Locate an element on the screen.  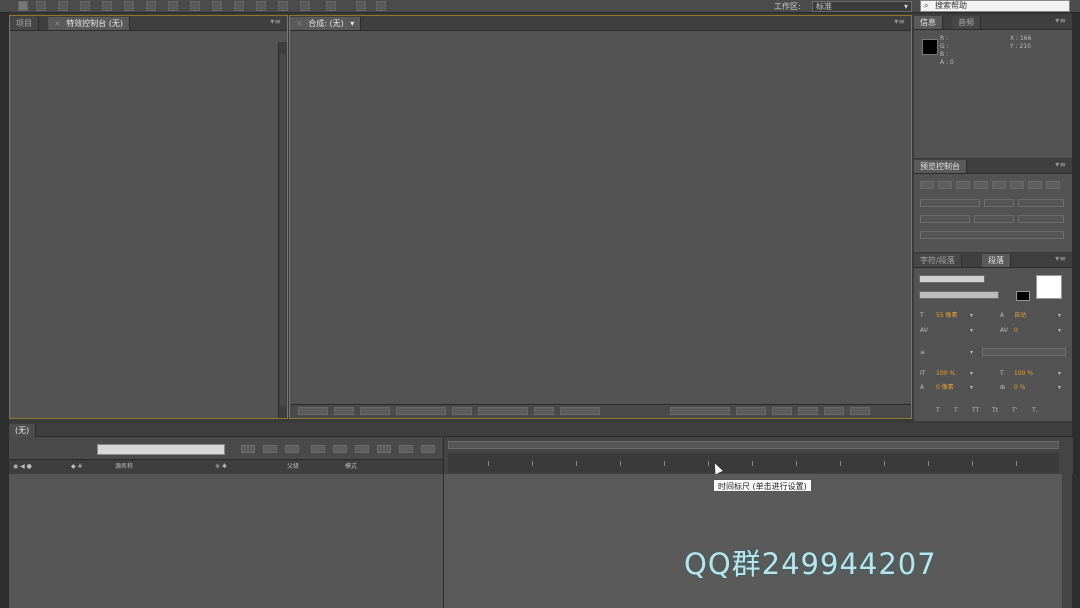
from-current-checkbox is located at coordinates (994, 219).